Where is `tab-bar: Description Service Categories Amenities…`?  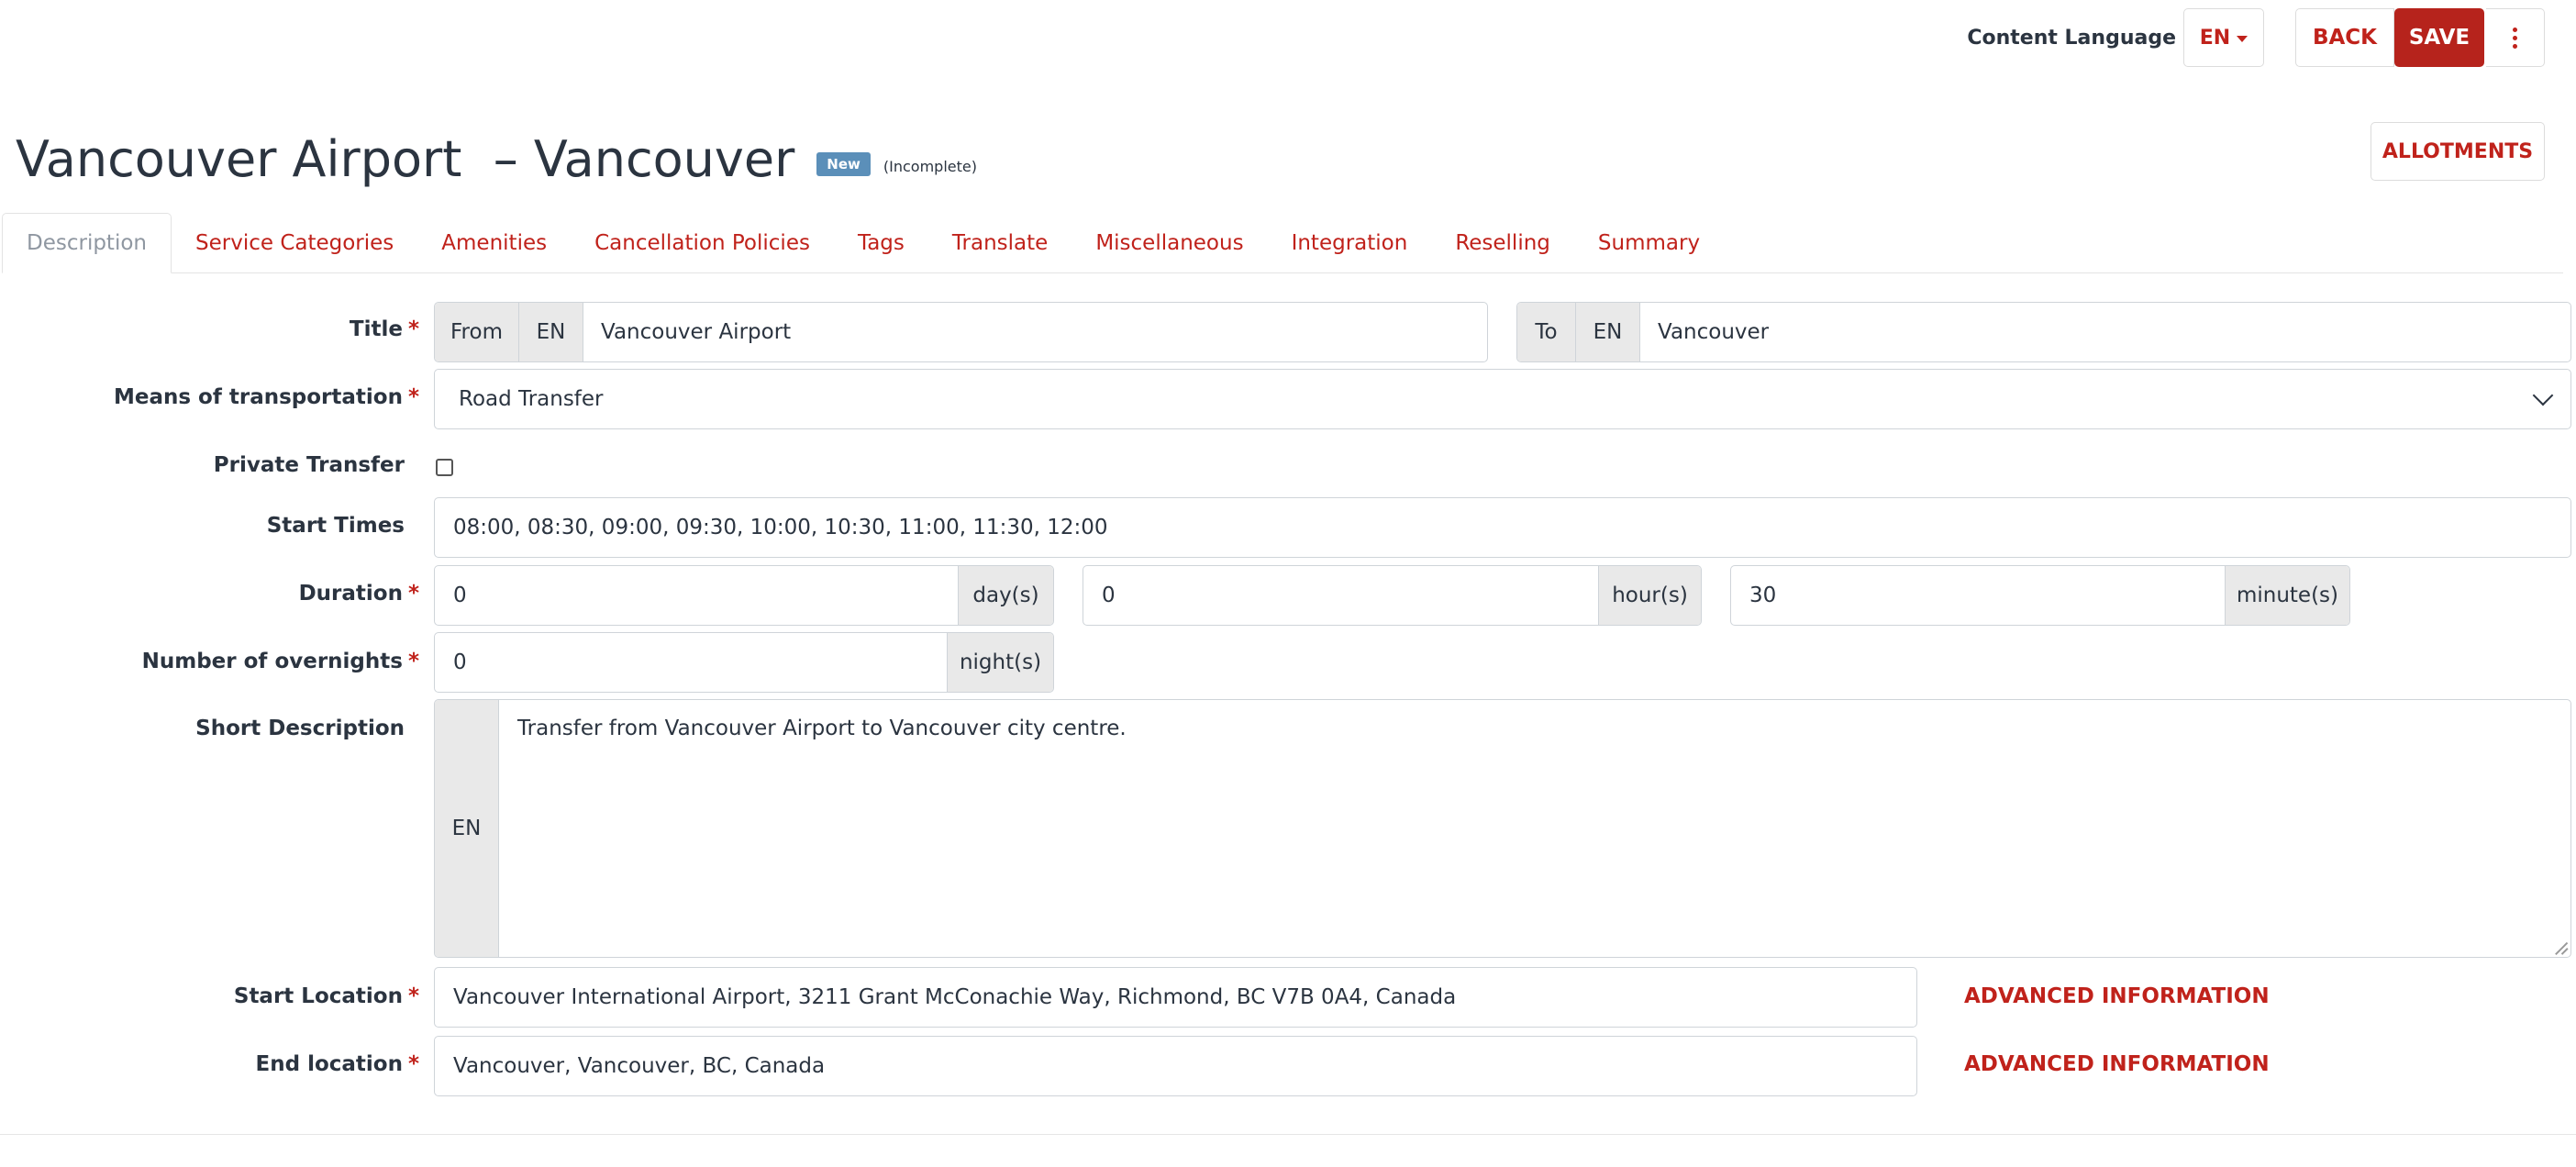 tab-bar: Description Service Categories Amenities… is located at coordinates (1282, 243).